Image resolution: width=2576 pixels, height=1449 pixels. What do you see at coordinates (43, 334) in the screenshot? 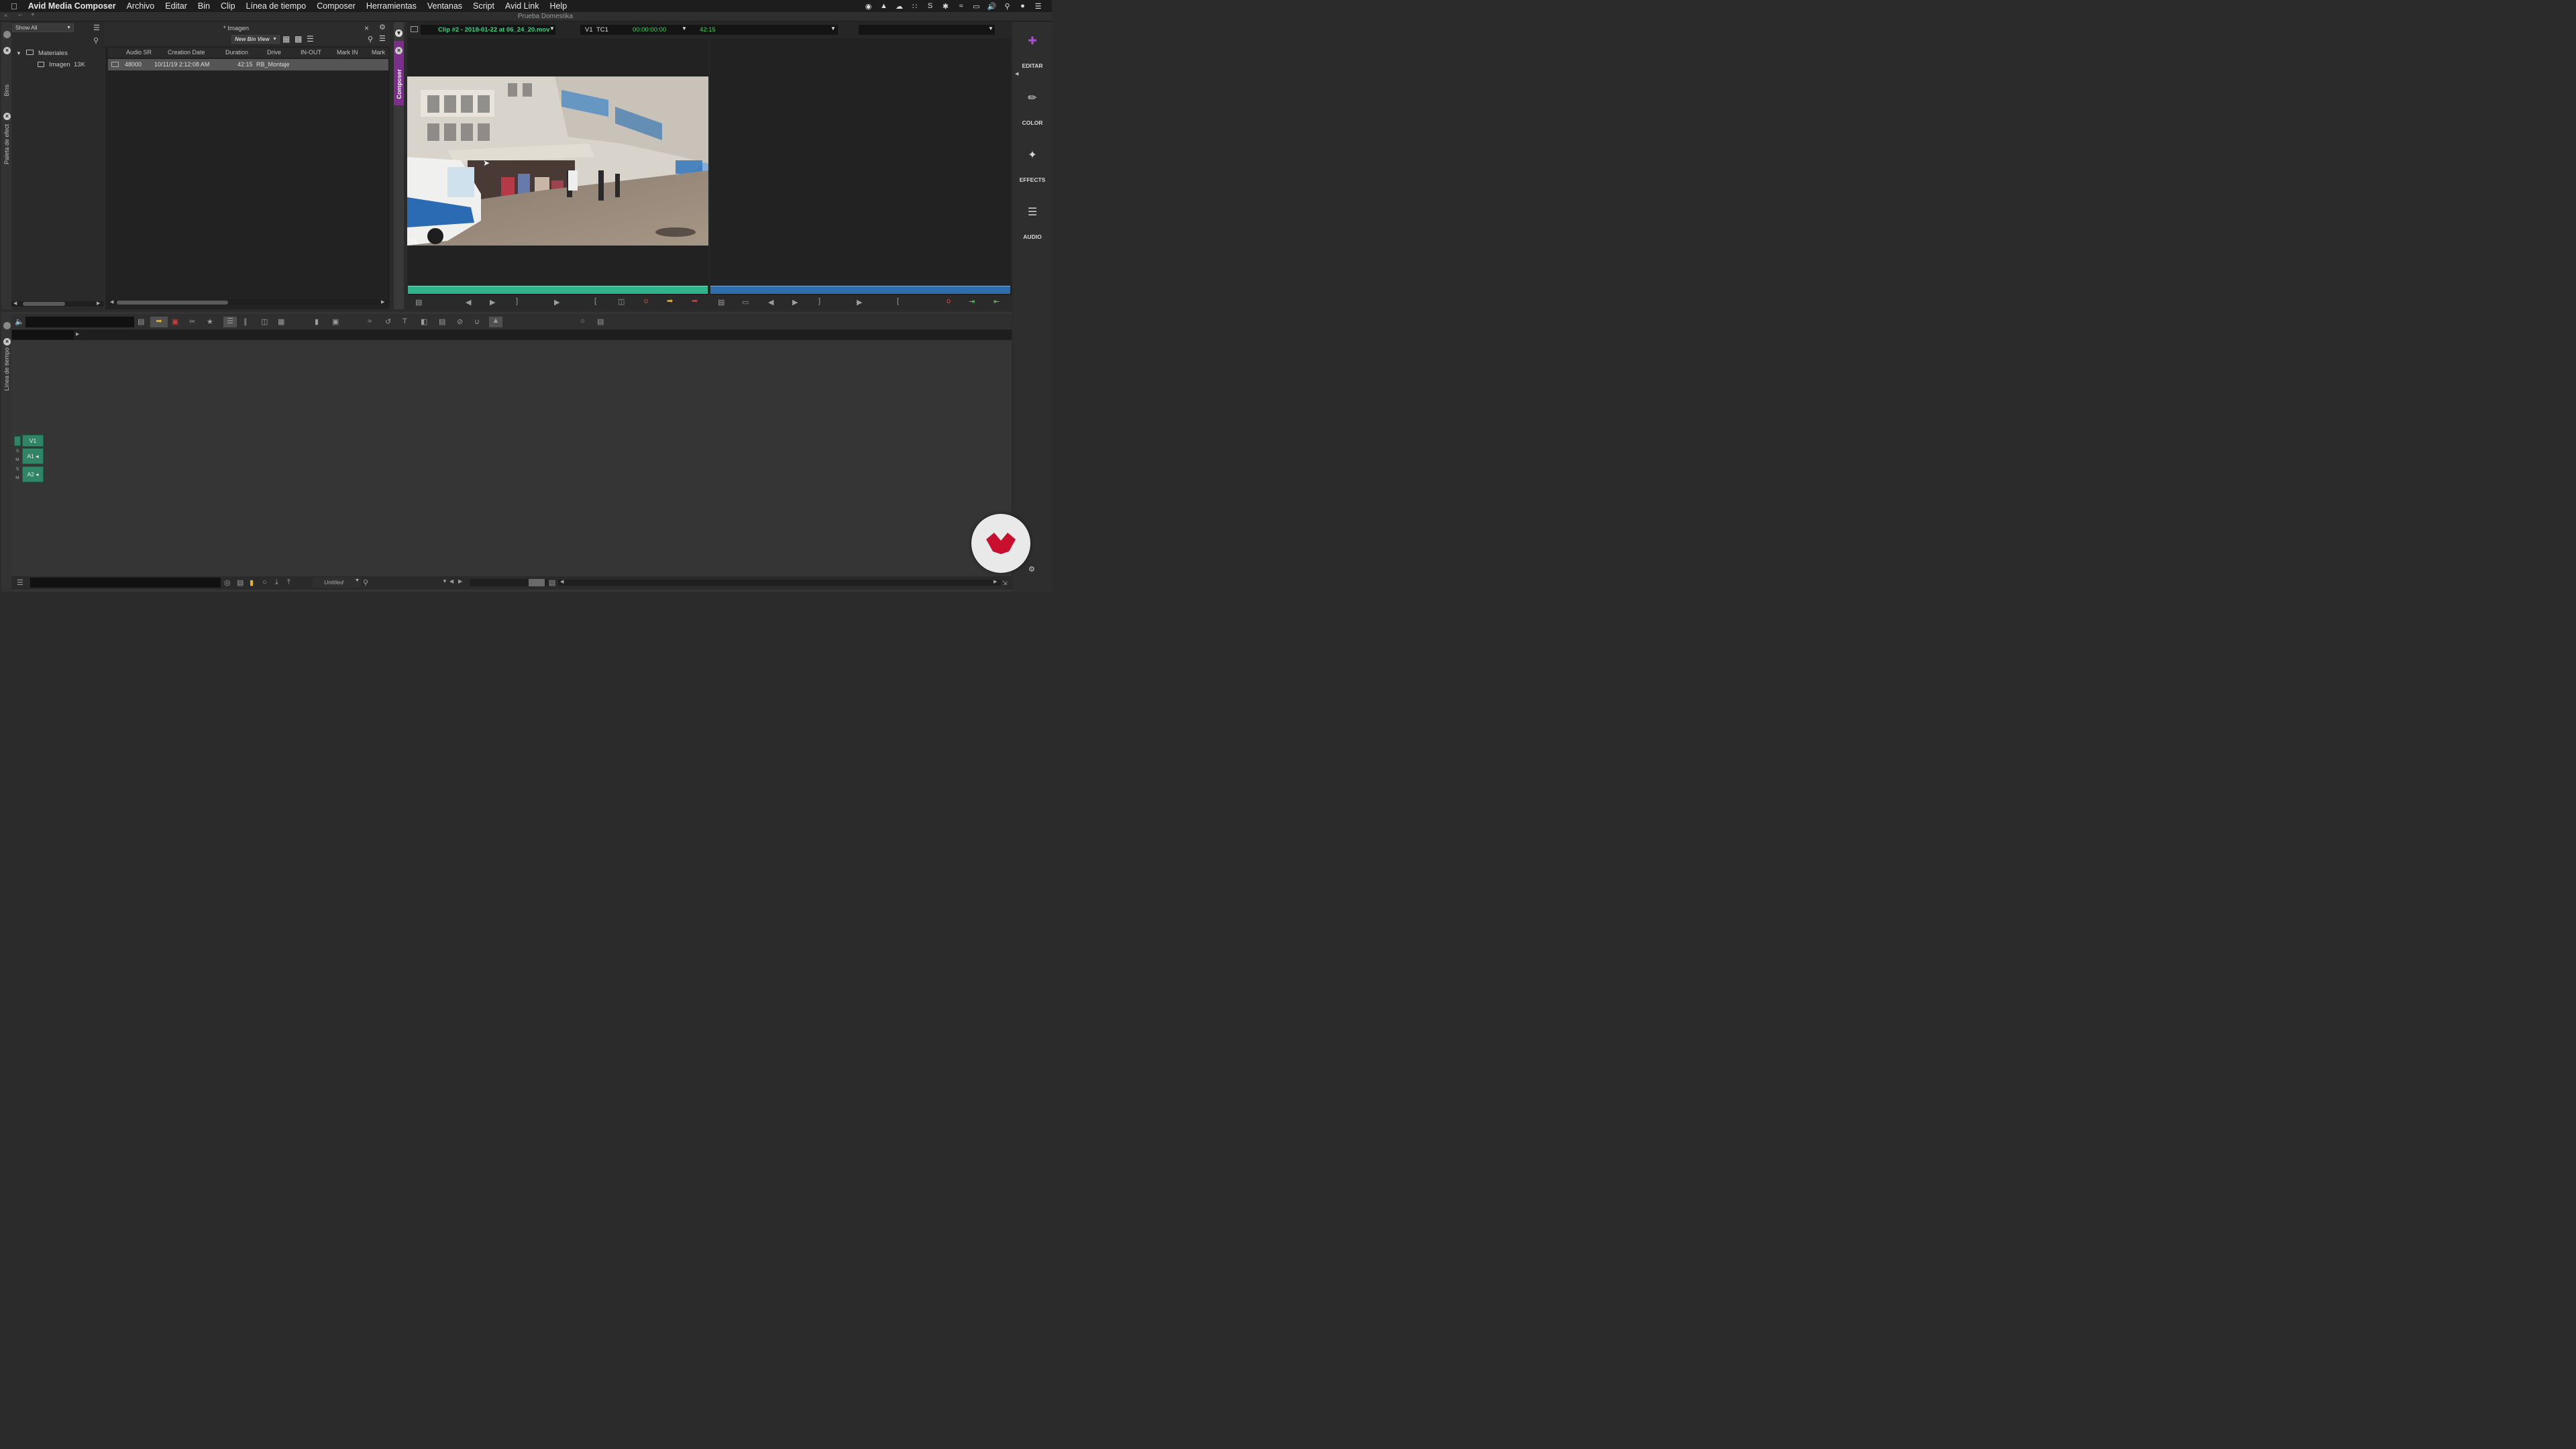
I see `timeline-position-indicator` at bounding box center [43, 334].